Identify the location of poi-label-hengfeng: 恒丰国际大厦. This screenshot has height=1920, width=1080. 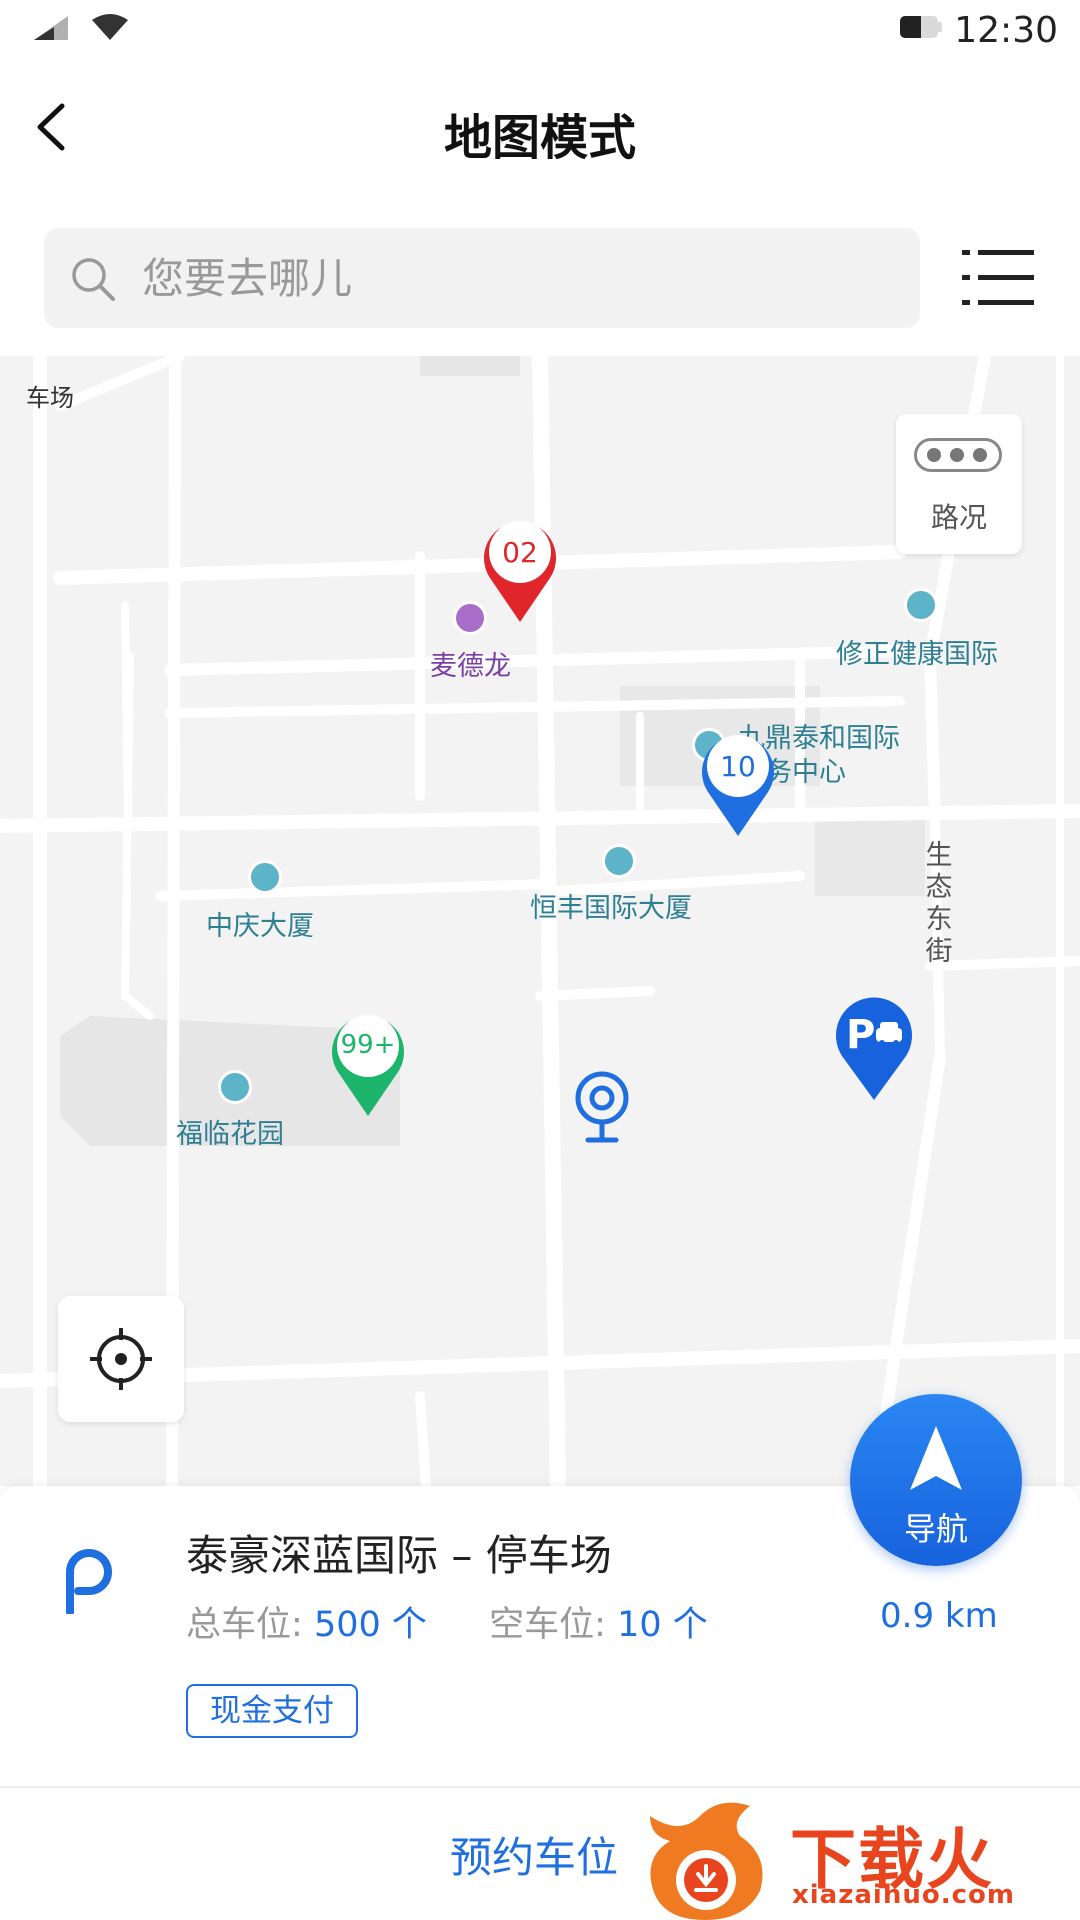
(611, 908).